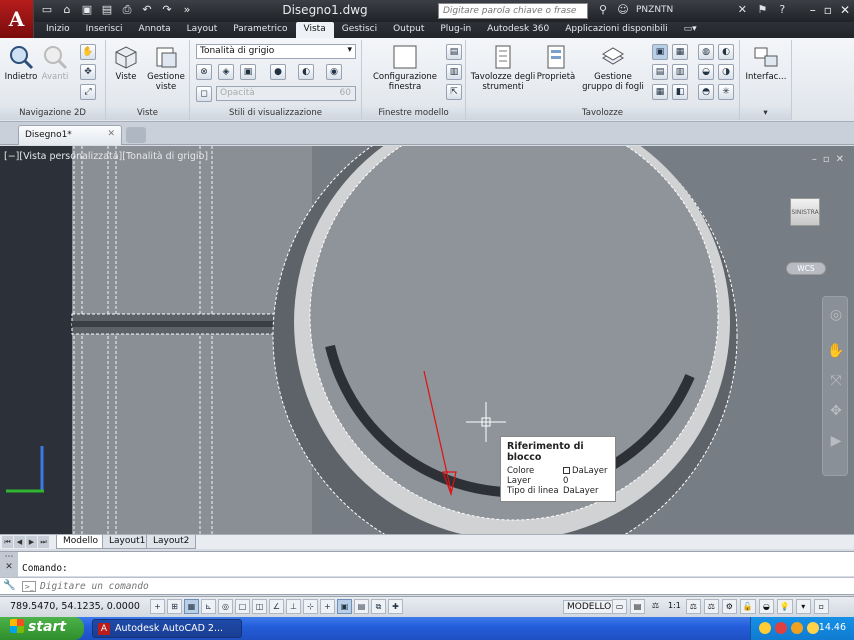  I want to click on prev-layout-icon: ◀, so click(19, 542).